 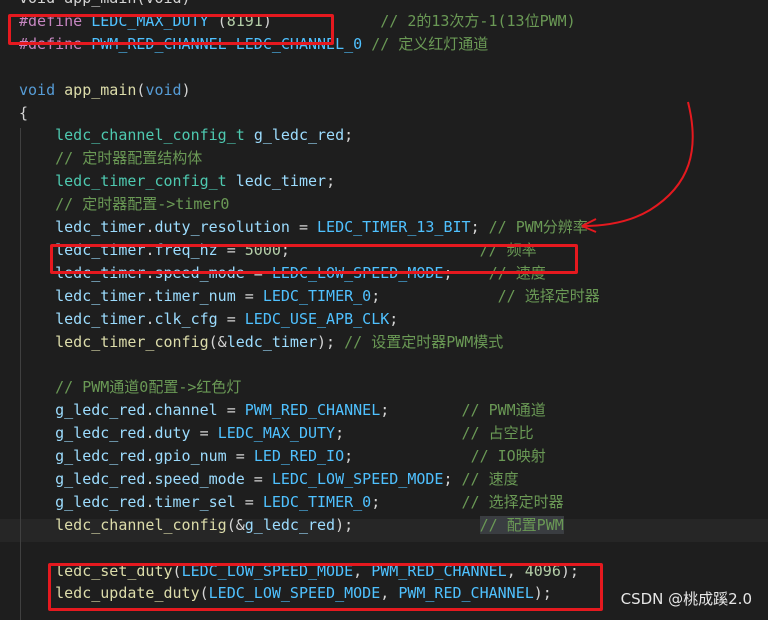 What do you see at coordinates (686, 599) in the screenshot?
I see `csdn-watermark: CSDN @桃成蹊2.0` at bounding box center [686, 599].